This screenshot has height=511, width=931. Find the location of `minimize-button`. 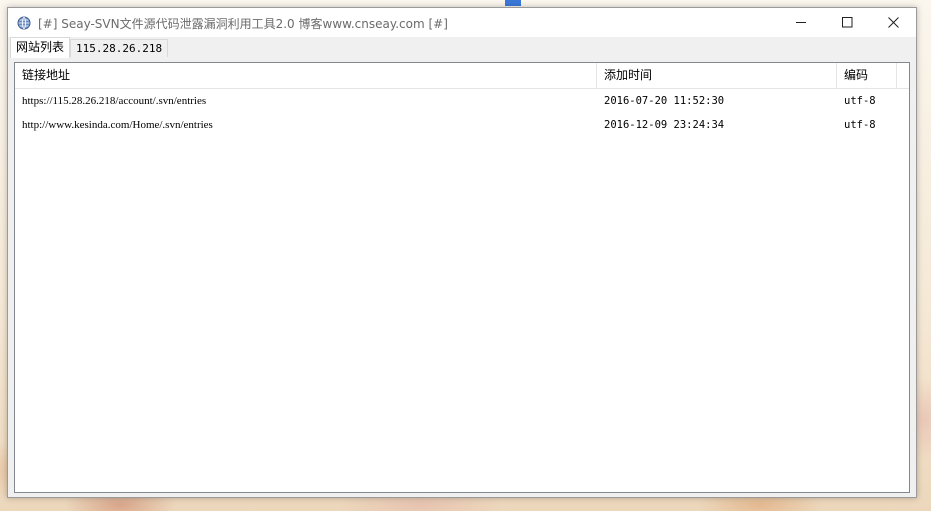

minimize-button is located at coordinates (801, 22).